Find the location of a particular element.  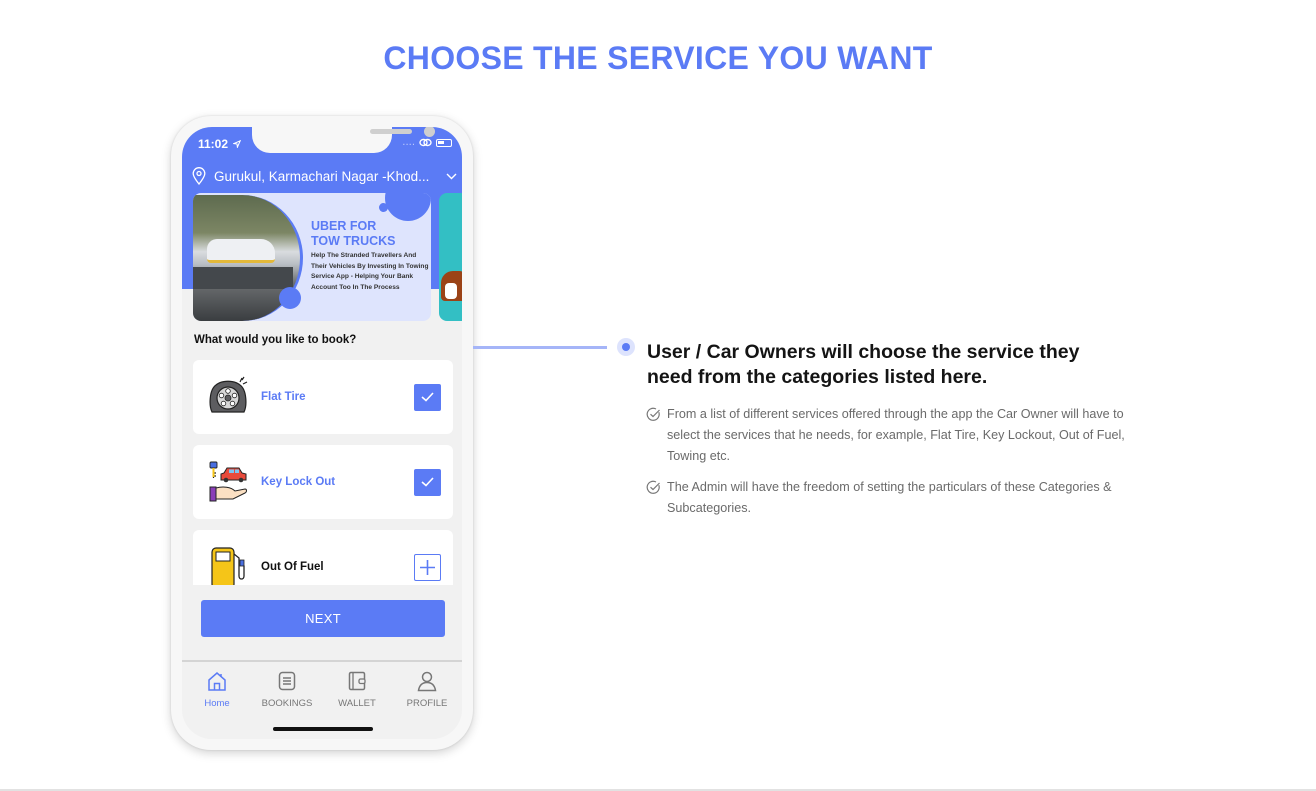

tab-label: BOOKINGS is located at coordinates (287, 703).